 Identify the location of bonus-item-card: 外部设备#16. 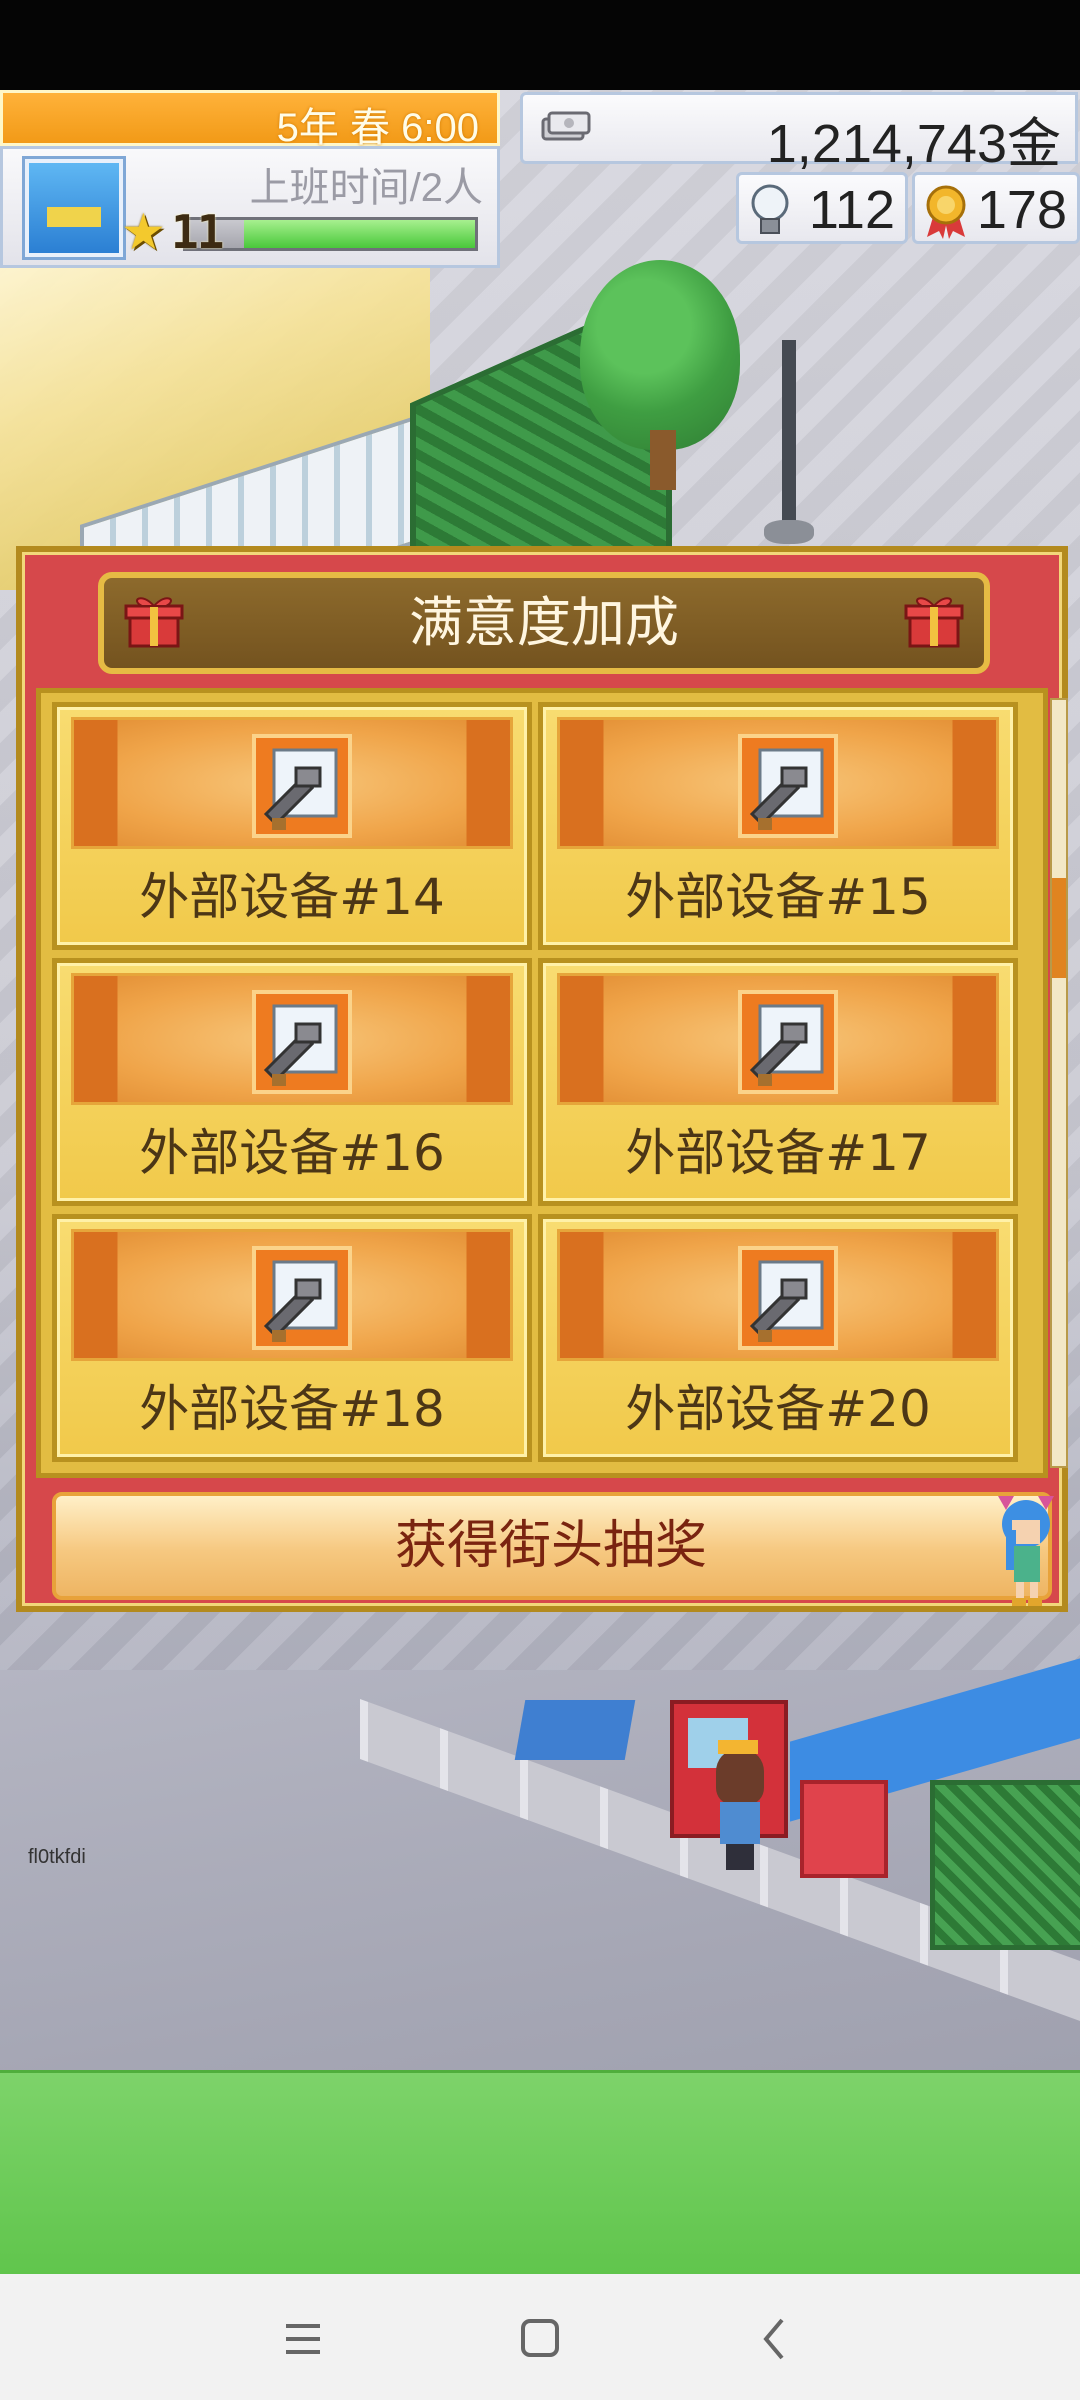
(292, 1082).